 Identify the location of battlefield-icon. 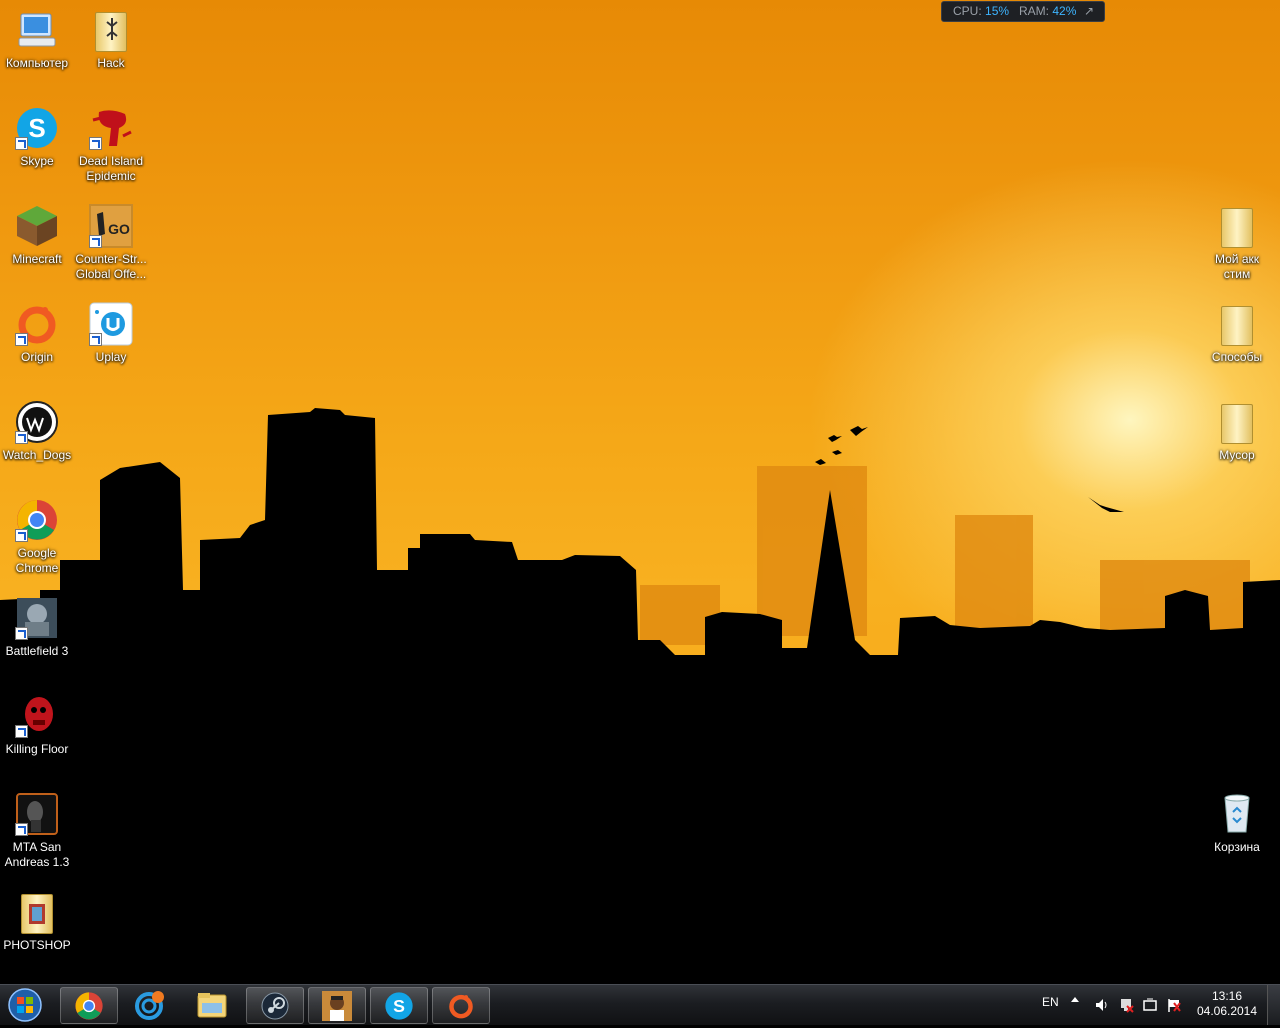
(37, 618).